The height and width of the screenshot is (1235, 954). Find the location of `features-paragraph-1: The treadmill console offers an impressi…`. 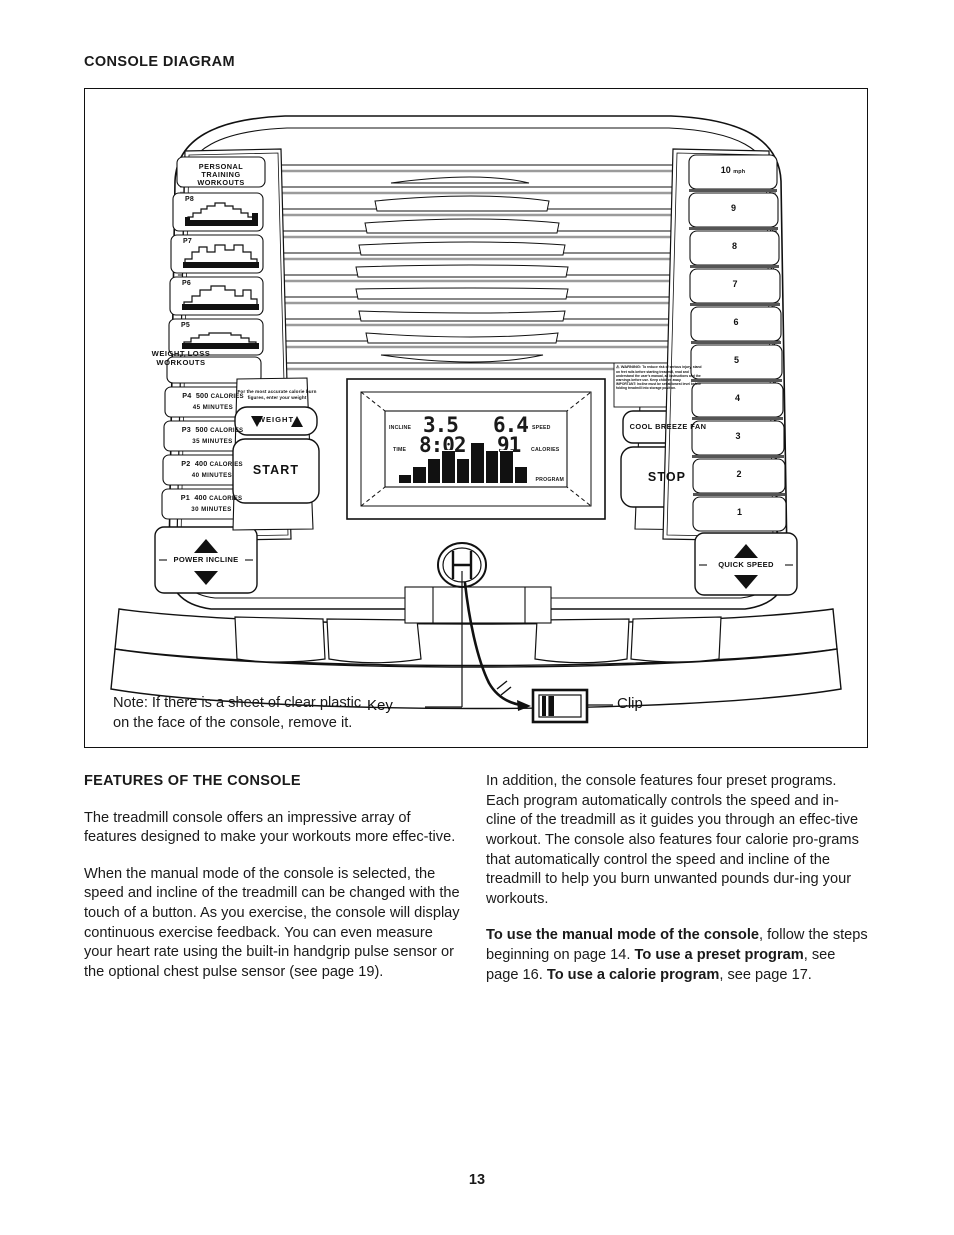

features-paragraph-1: The treadmill console offers an impressi… is located at coordinates (270, 827).